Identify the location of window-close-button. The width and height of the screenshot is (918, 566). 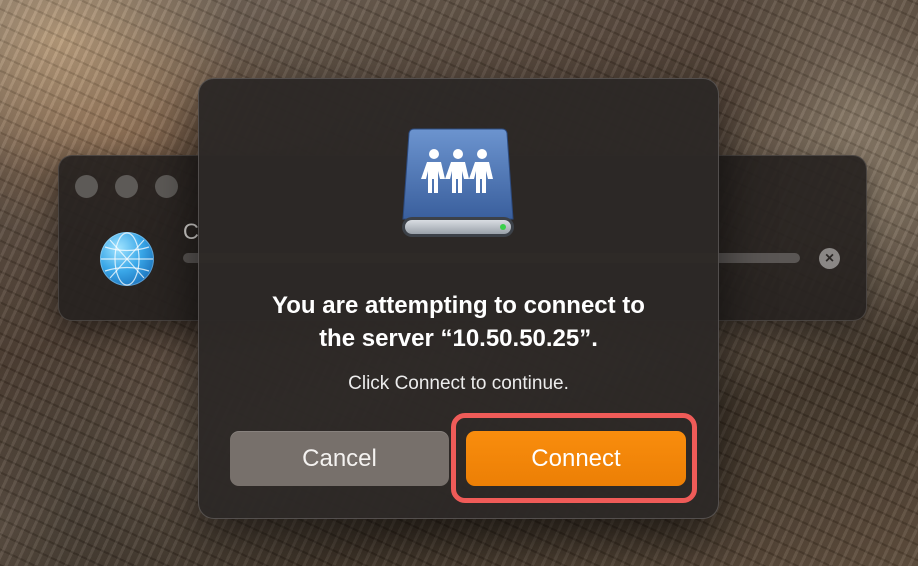
(86, 186).